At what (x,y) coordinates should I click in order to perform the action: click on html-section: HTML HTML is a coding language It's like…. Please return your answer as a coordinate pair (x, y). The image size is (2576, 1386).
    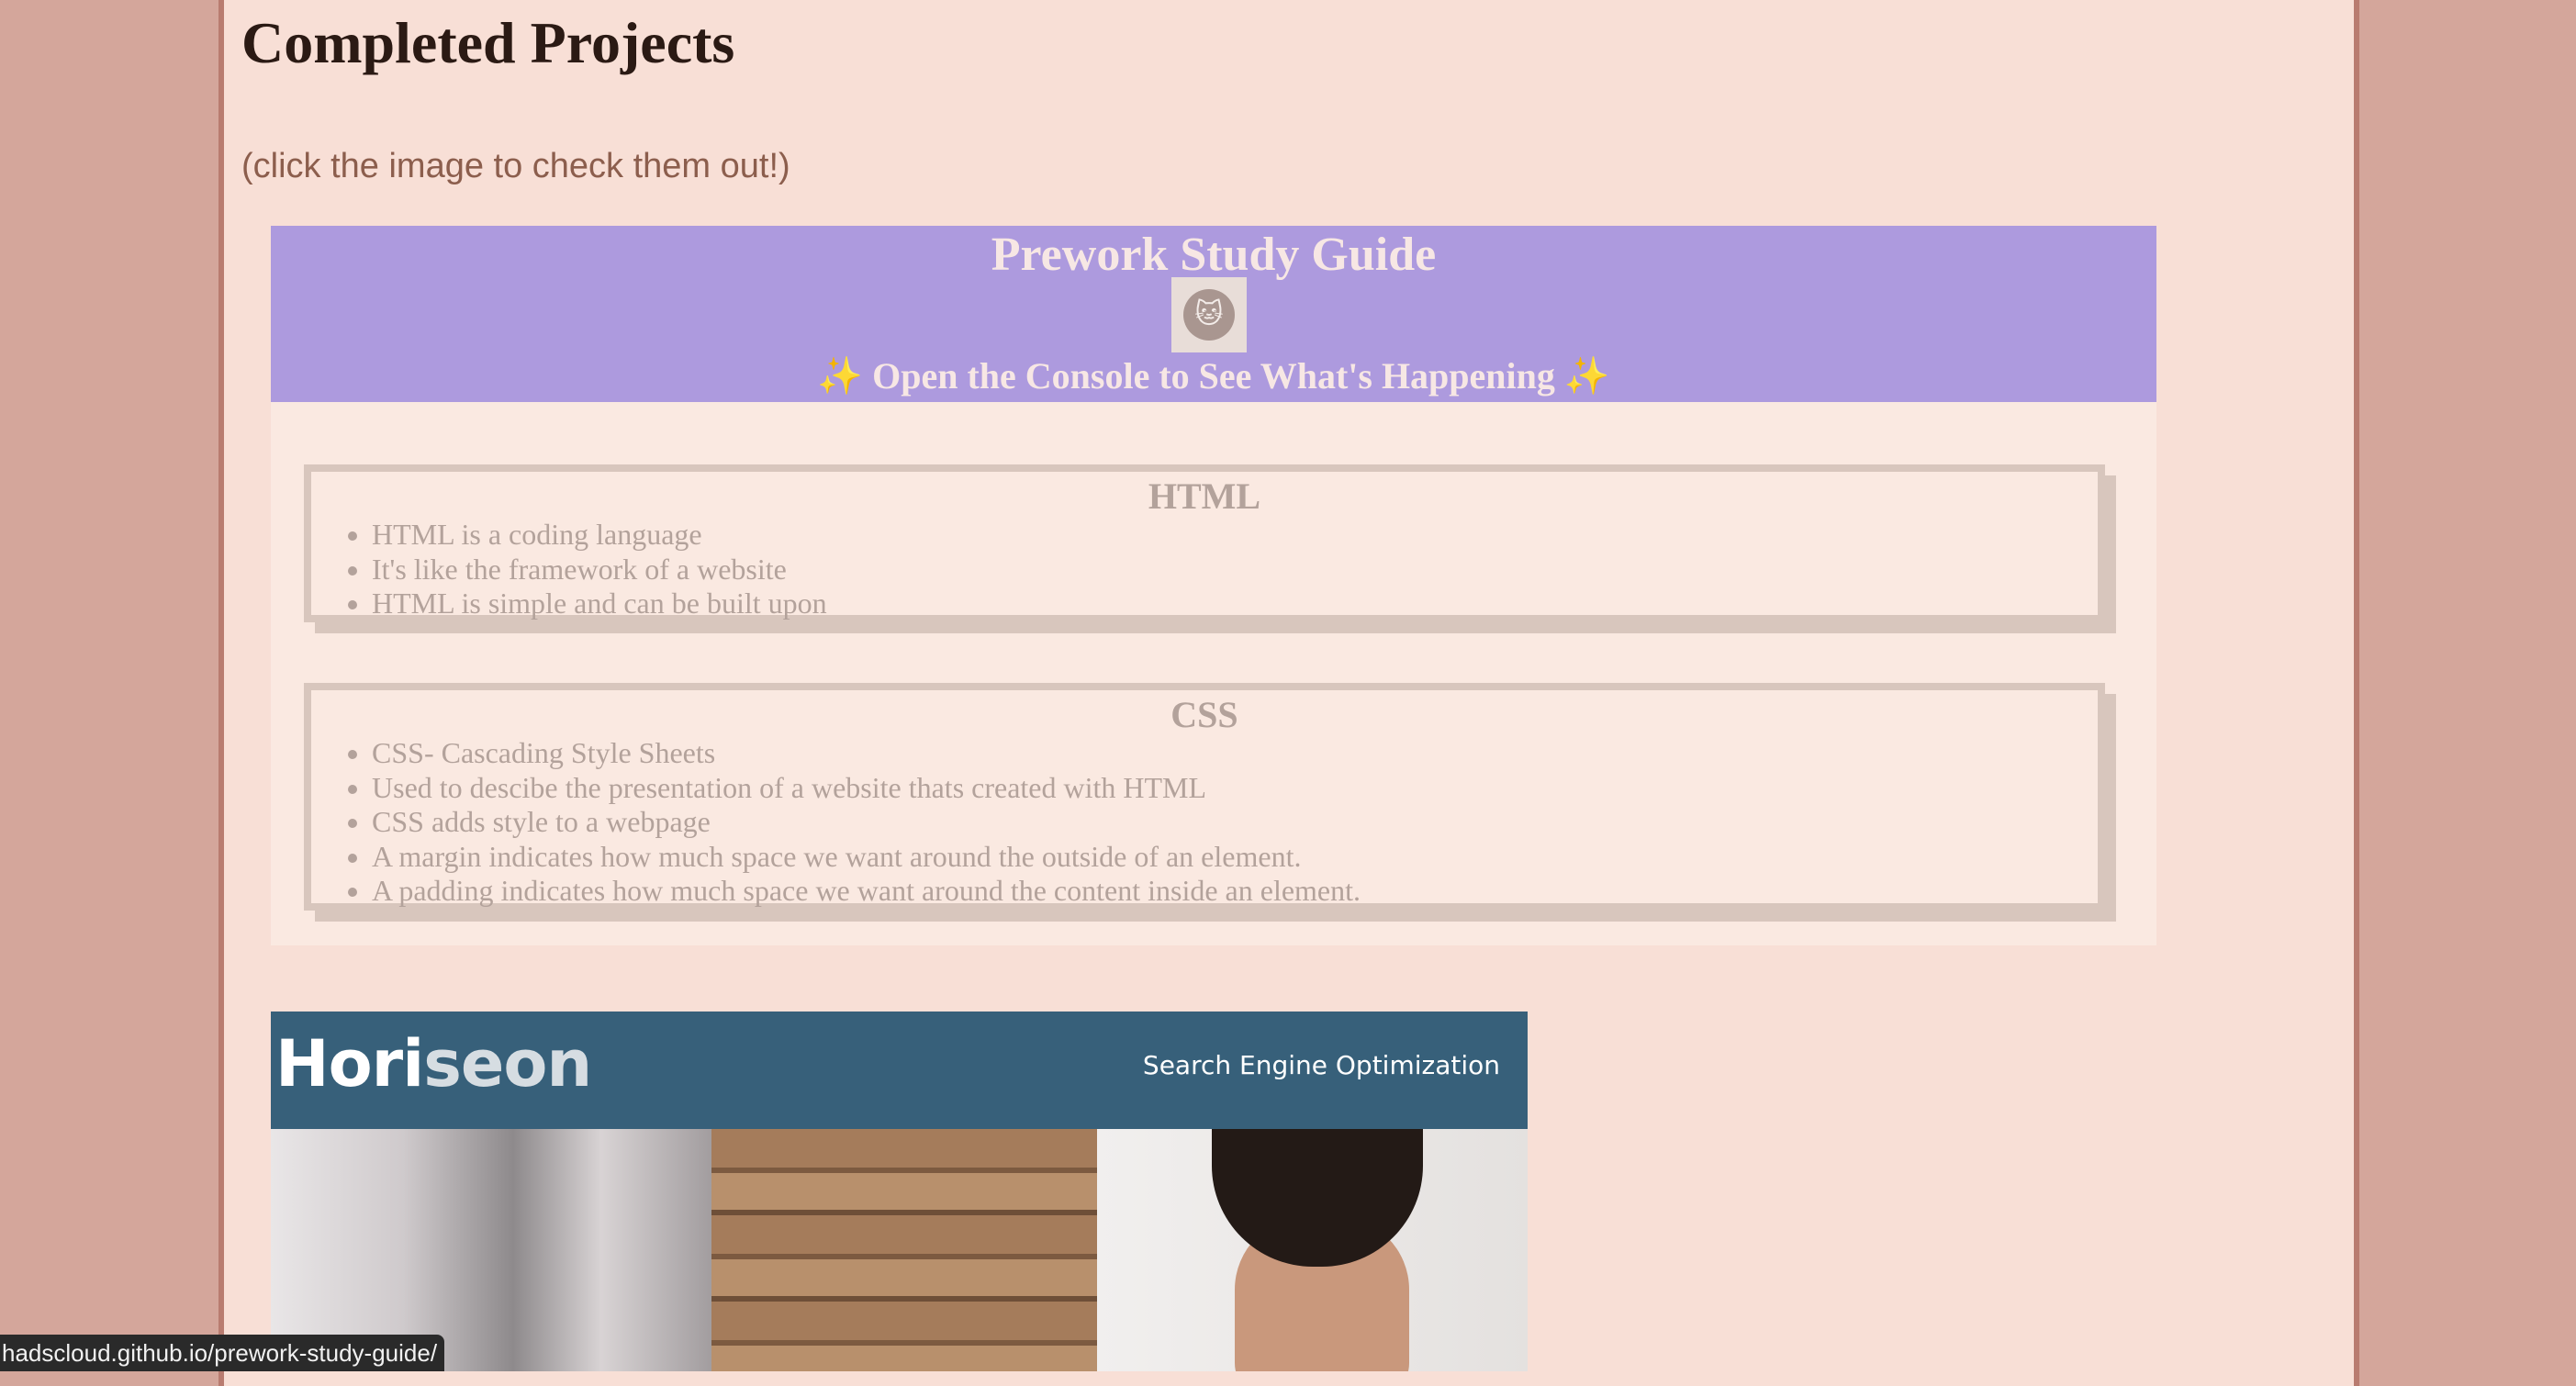
    Looking at the image, I should click on (1204, 543).